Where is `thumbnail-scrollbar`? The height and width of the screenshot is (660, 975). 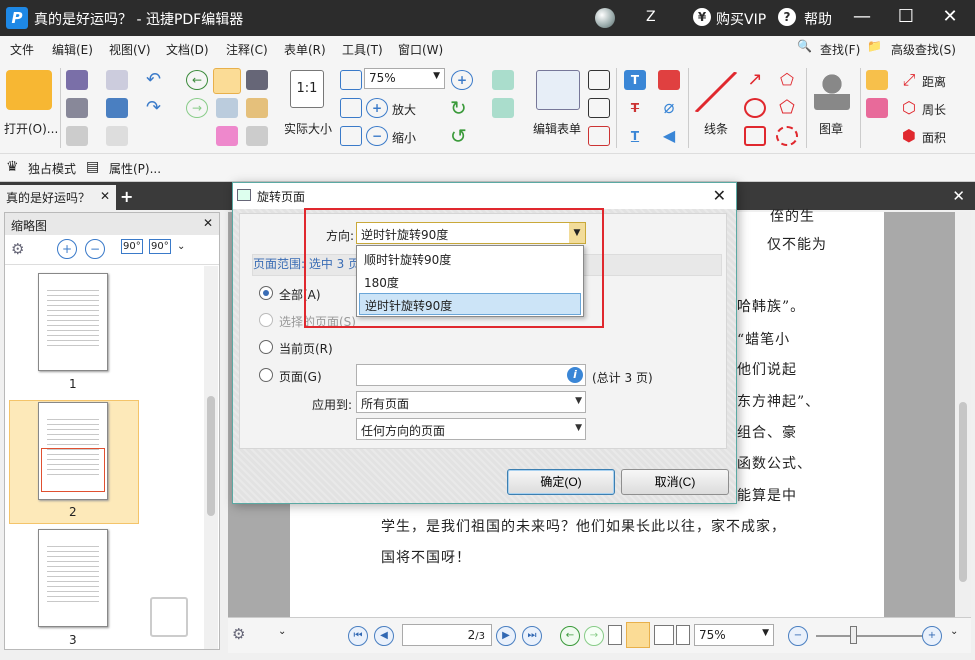
thumbnail-scrollbar is located at coordinates (211, 457).